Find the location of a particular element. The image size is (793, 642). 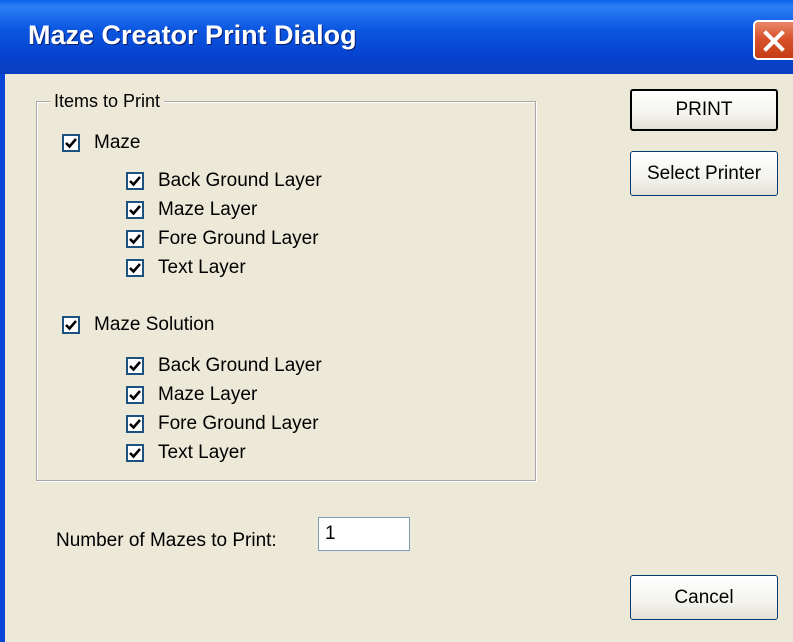

maze-checkbox is located at coordinates (71, 143).